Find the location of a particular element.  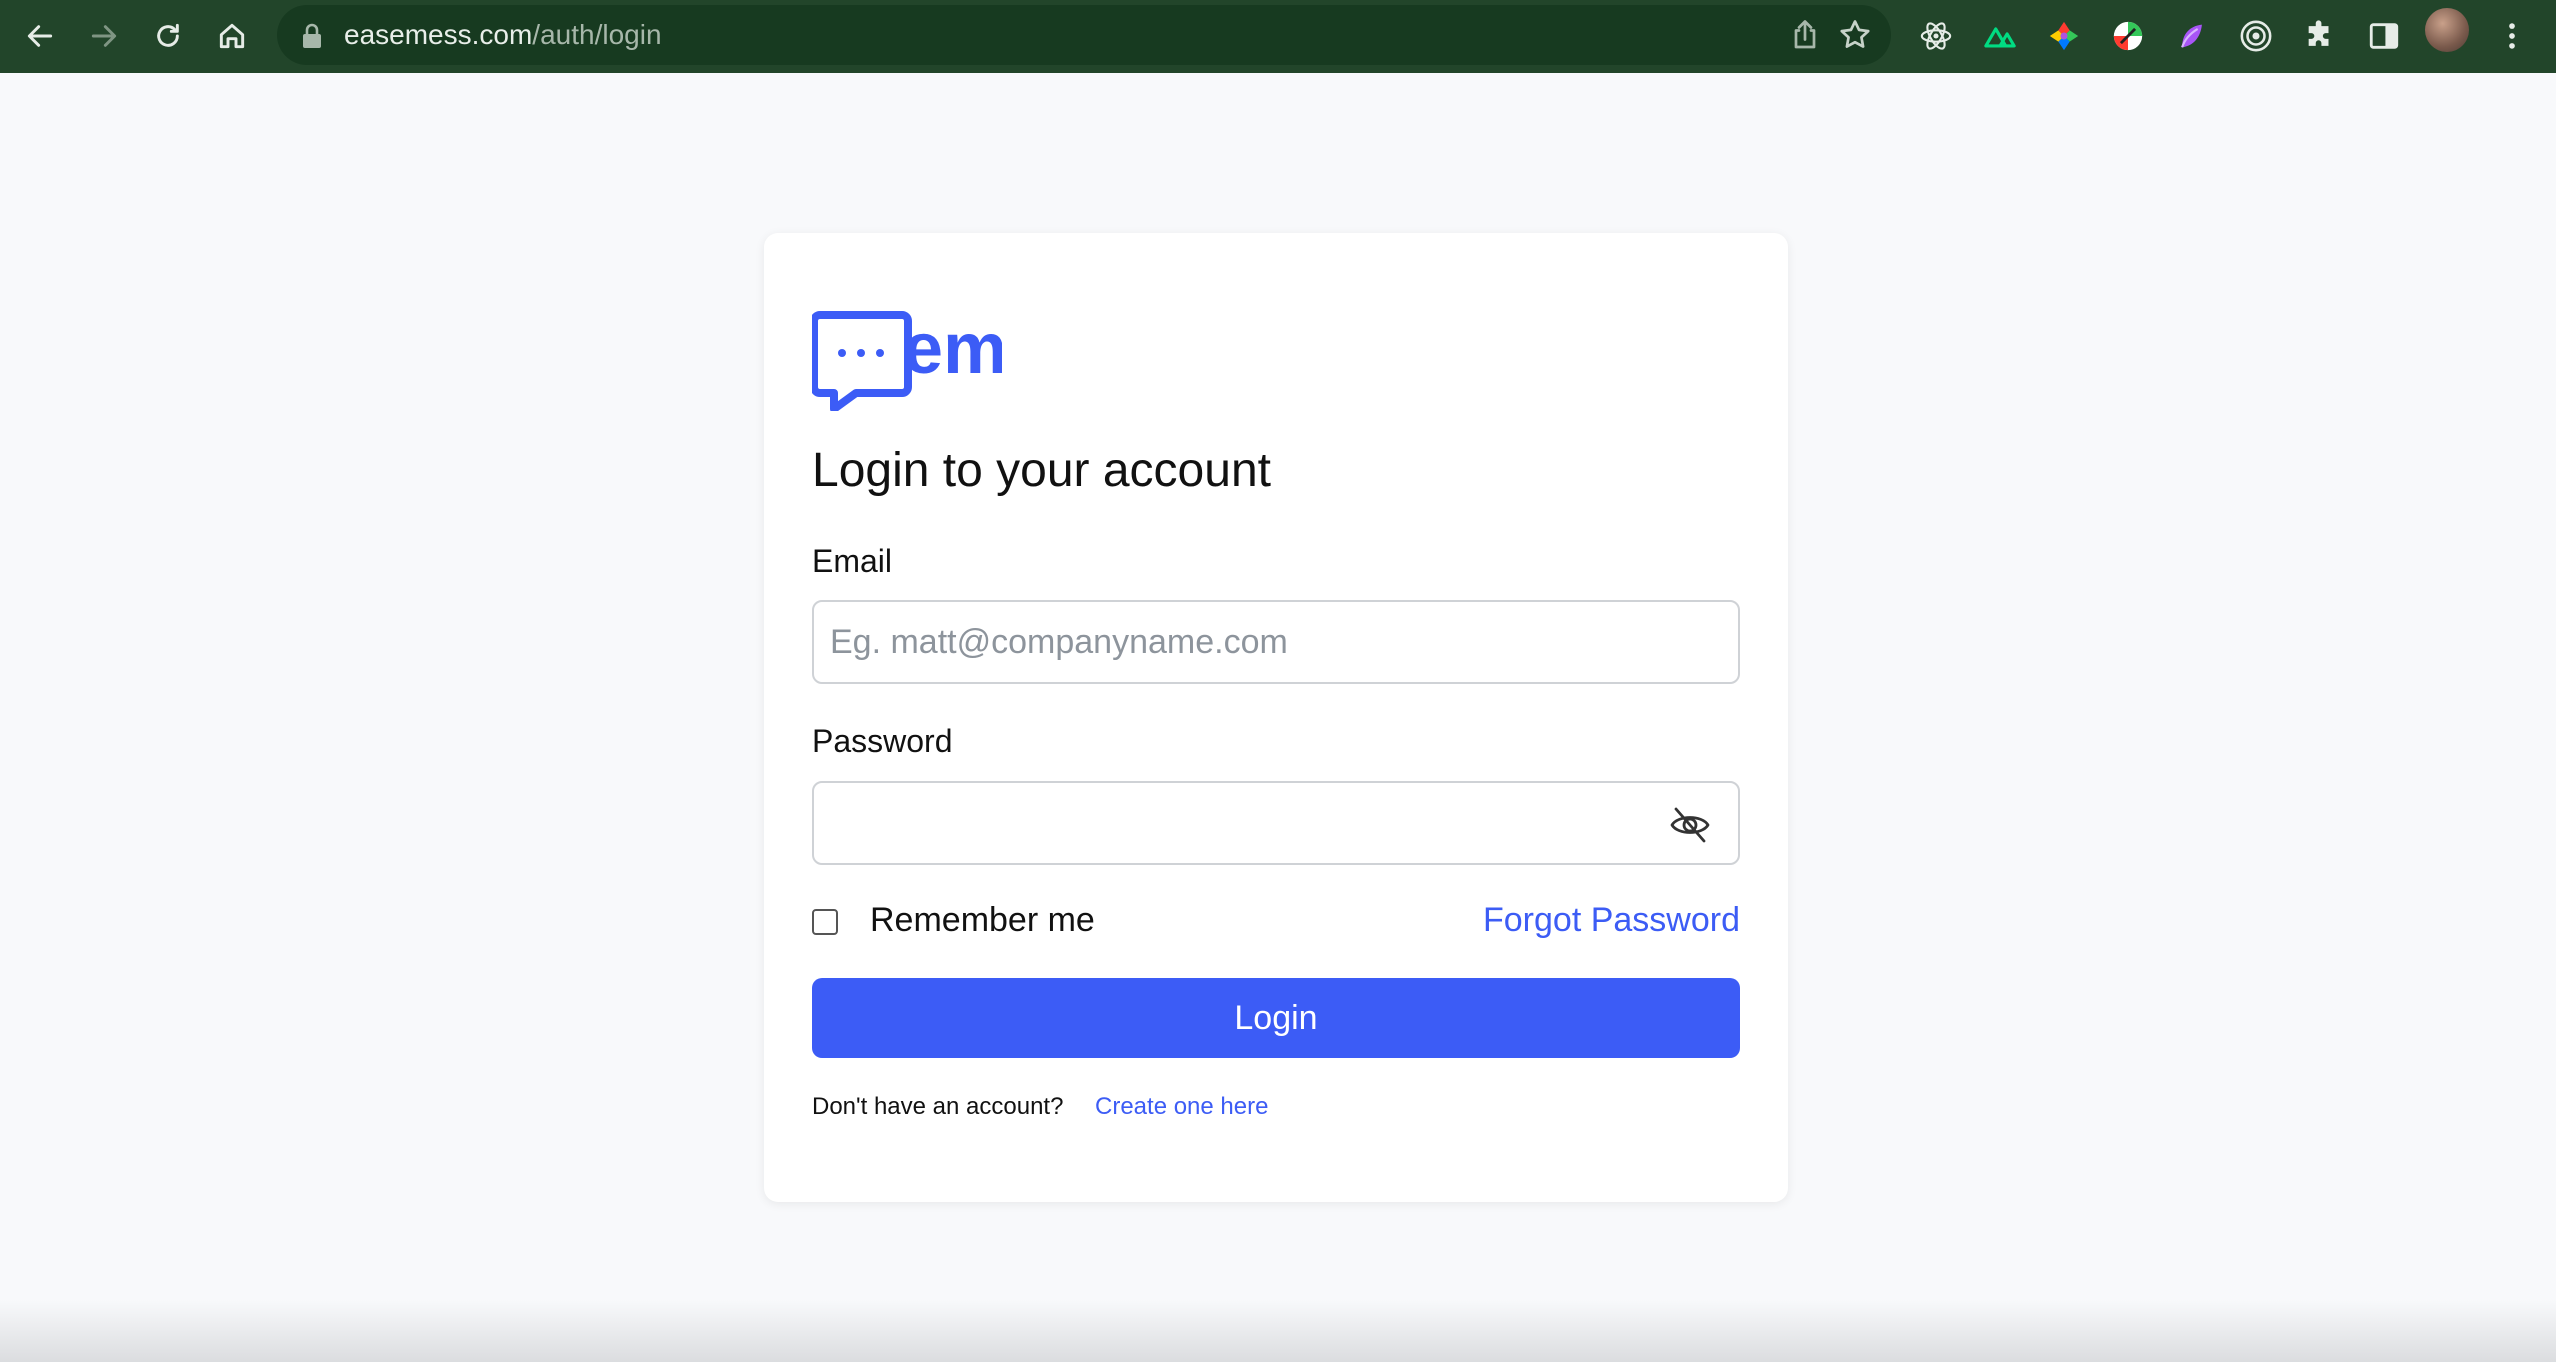

back-button is located at coordinates (40, 36).